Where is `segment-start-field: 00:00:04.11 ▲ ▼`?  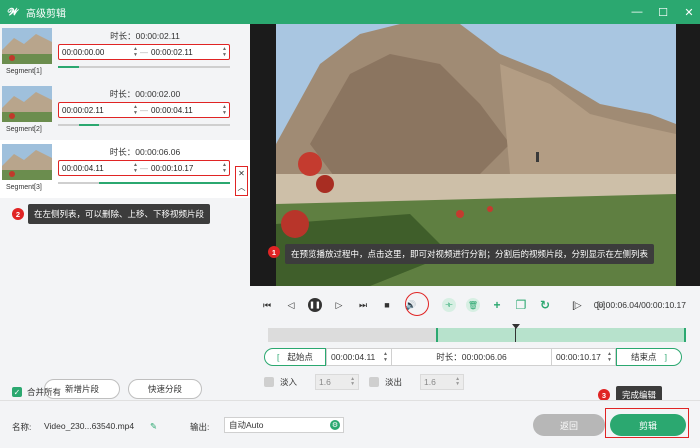 segment-start-field: 00:00:04.11 ▲ ▼ is located at coordinates (99, 168).